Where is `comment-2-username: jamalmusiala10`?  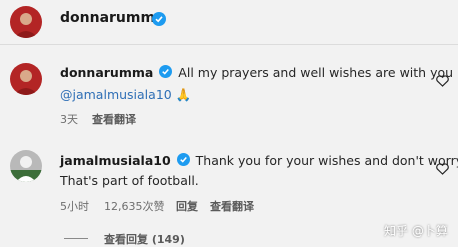
comment-2-username: jamalmusiala10 is located at coordinates (115, 160).